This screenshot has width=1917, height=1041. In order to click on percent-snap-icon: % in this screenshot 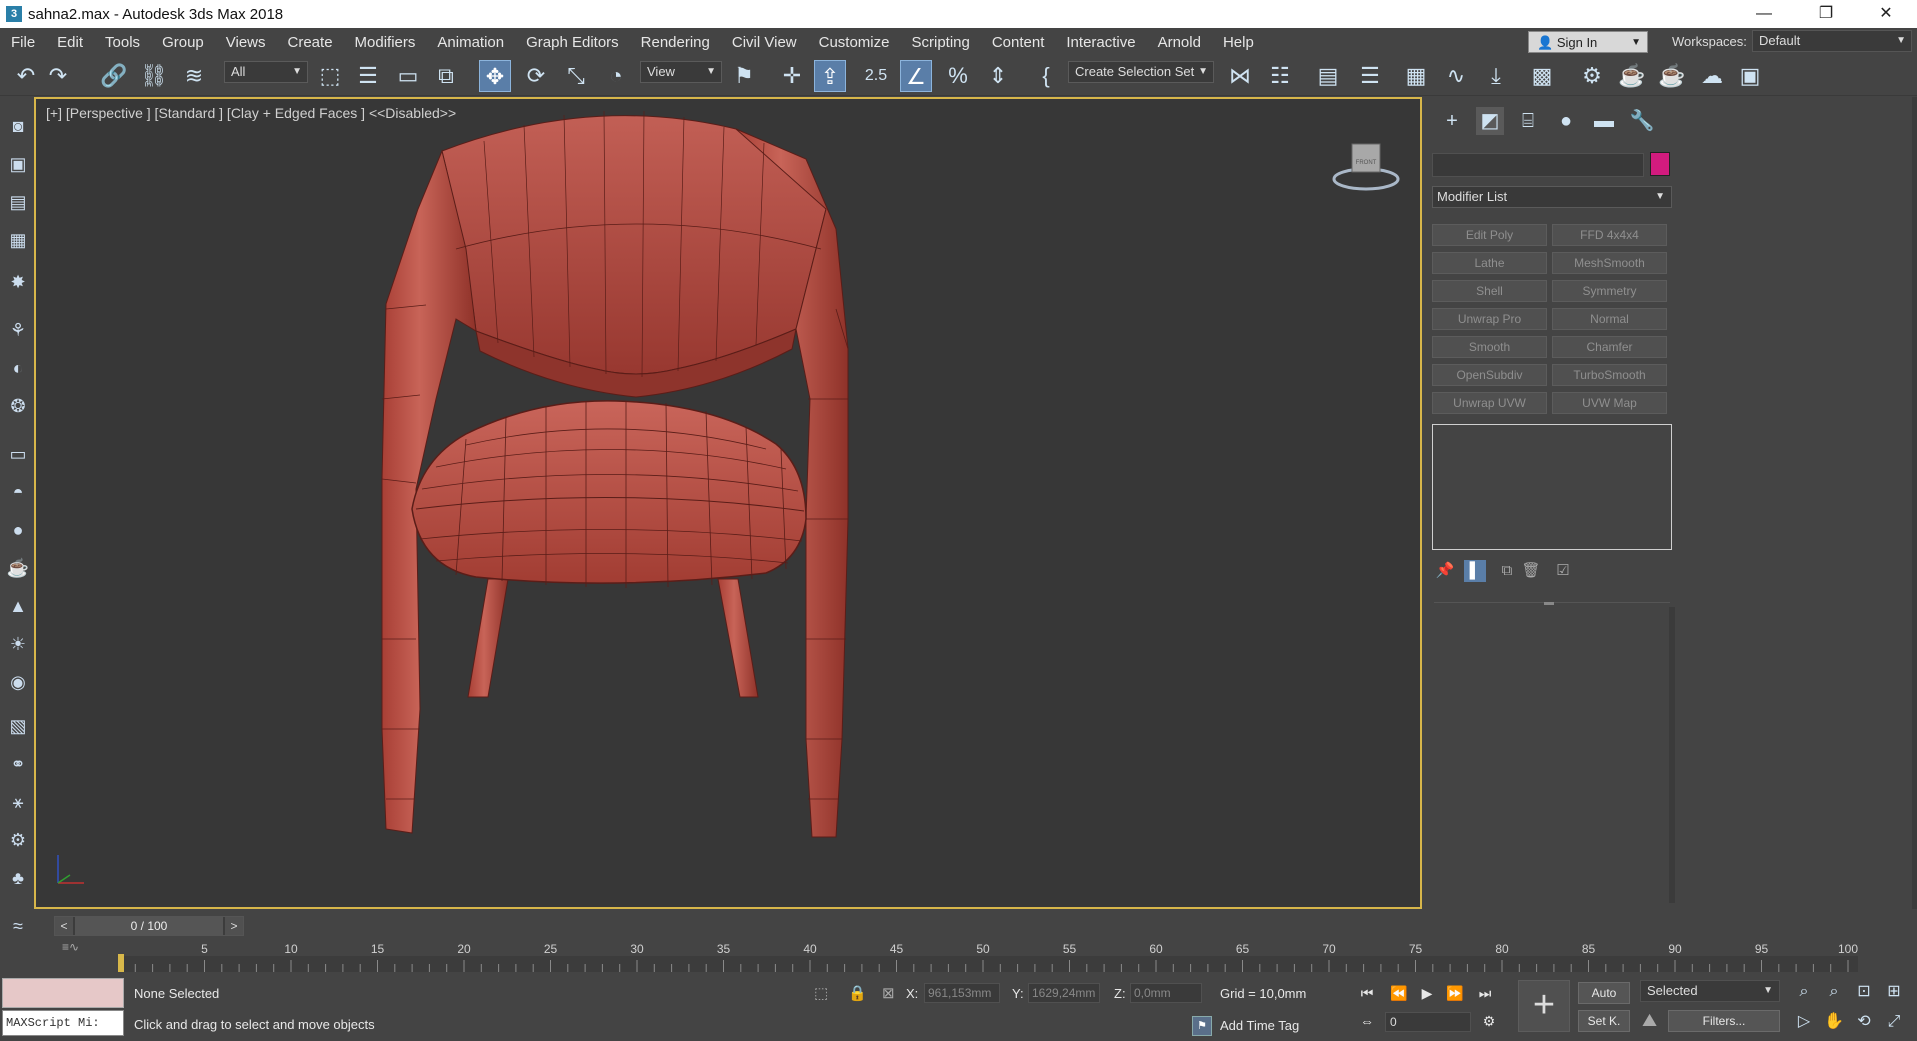, I will do `click(958, 76)`.